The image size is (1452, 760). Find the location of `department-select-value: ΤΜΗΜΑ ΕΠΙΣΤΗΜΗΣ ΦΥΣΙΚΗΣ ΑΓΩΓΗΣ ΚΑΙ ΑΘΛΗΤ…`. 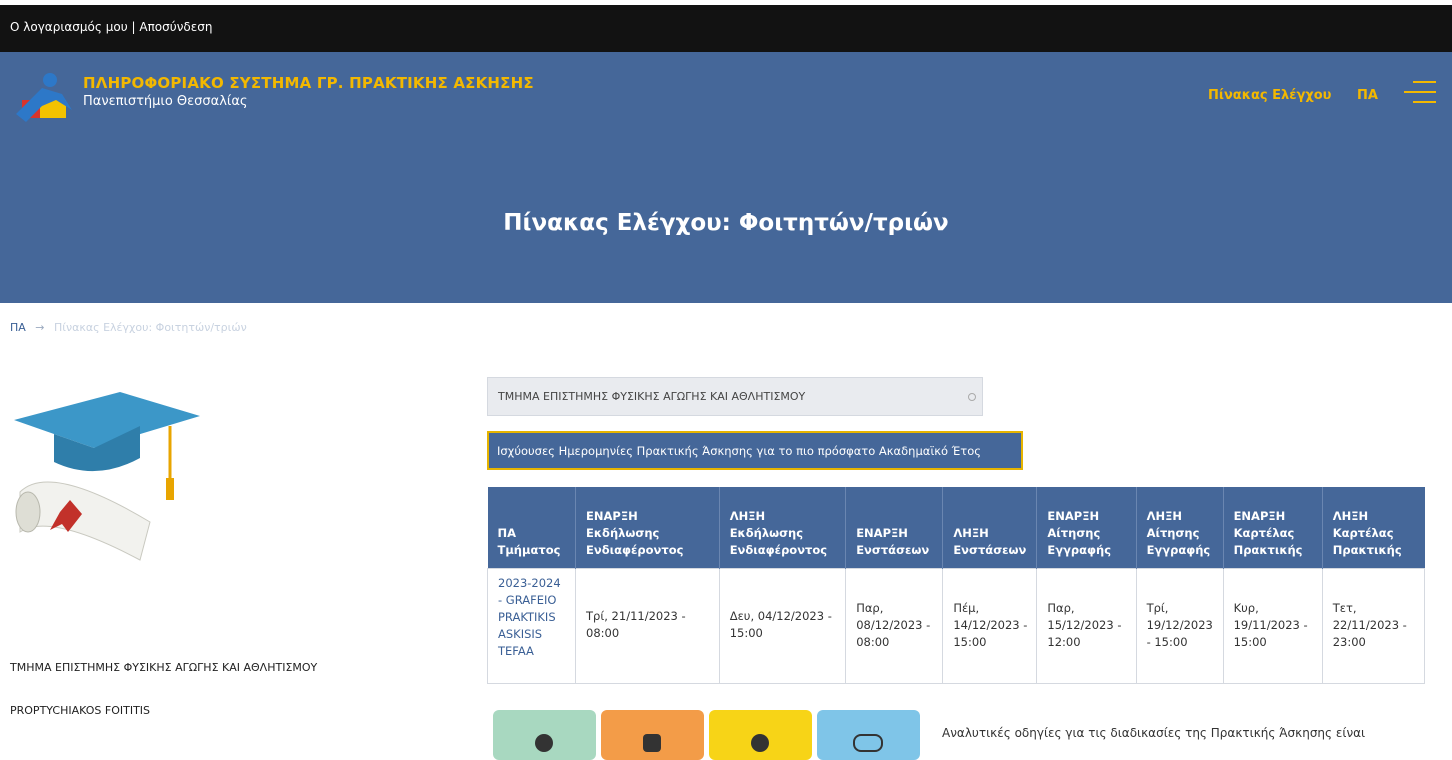

department-select-value: ΤΜΗΜΑ ΕΠΙΣΤΗΜΗΣ ΦΥΣΙΚΗΣ ΑΓΩΓΗΣ ΚΑΙ ΑΘΛΗΤ… is located at coordinates (652, 396).